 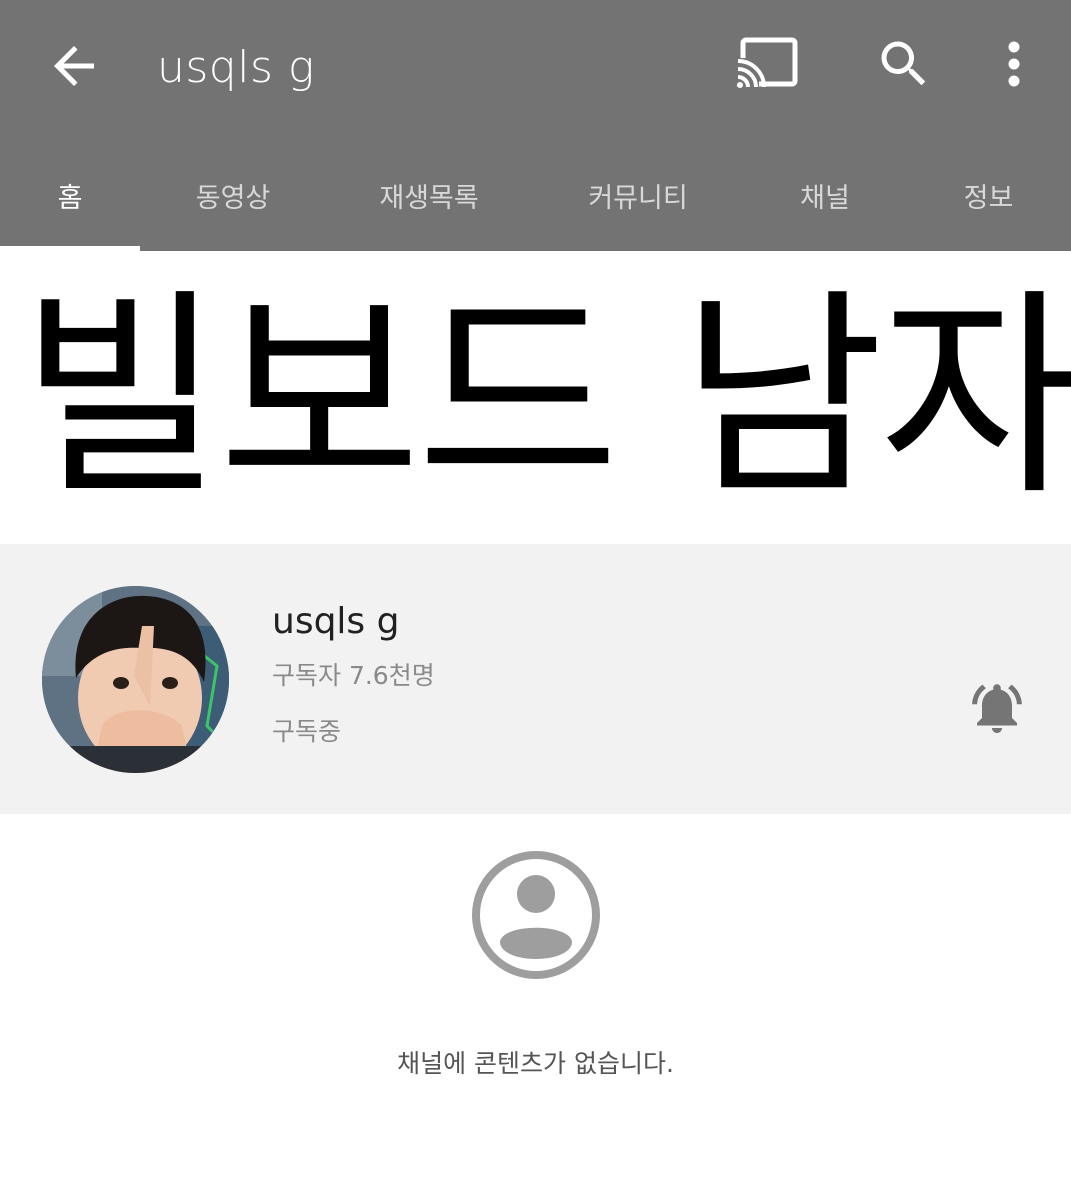 What do you see at coordinates (429, 195) in the screenshot?
I see `tab-playlists: 재생목록` at bounding box center [429, 195].